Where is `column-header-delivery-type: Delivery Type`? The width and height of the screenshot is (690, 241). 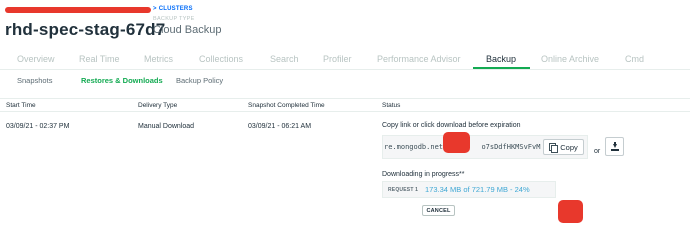
column-header-delivery-type: Delivery Type is located at coordinates (158, 105).